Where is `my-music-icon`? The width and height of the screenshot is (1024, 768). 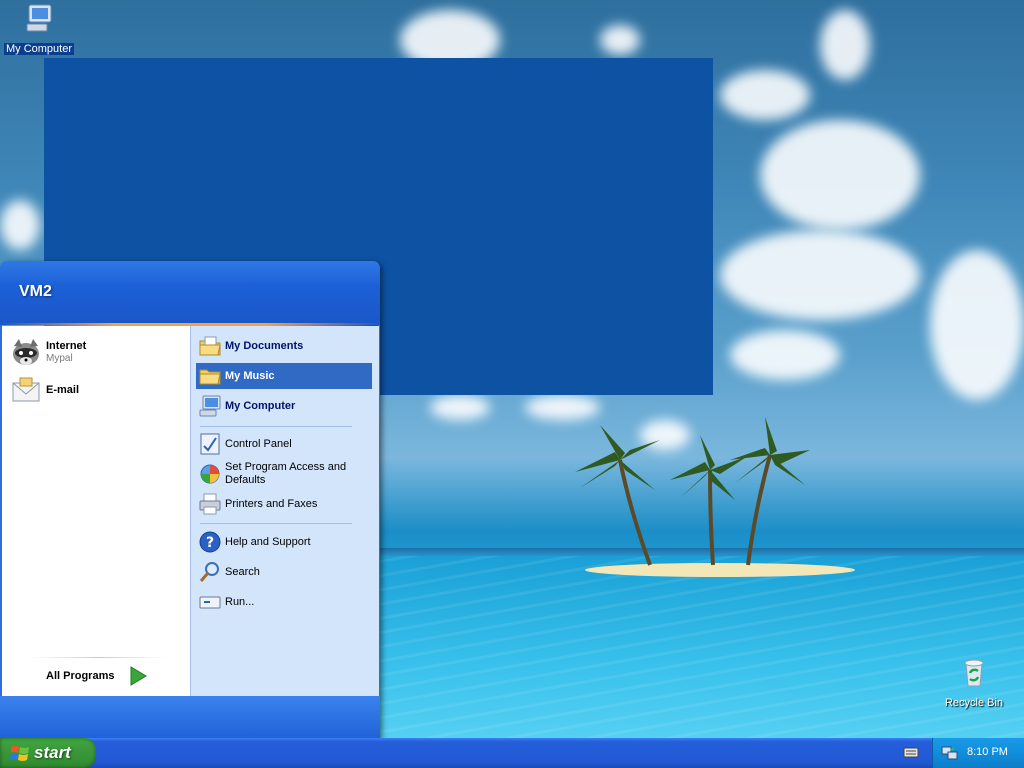
my-music-icon is located at coordinates (210, 377).